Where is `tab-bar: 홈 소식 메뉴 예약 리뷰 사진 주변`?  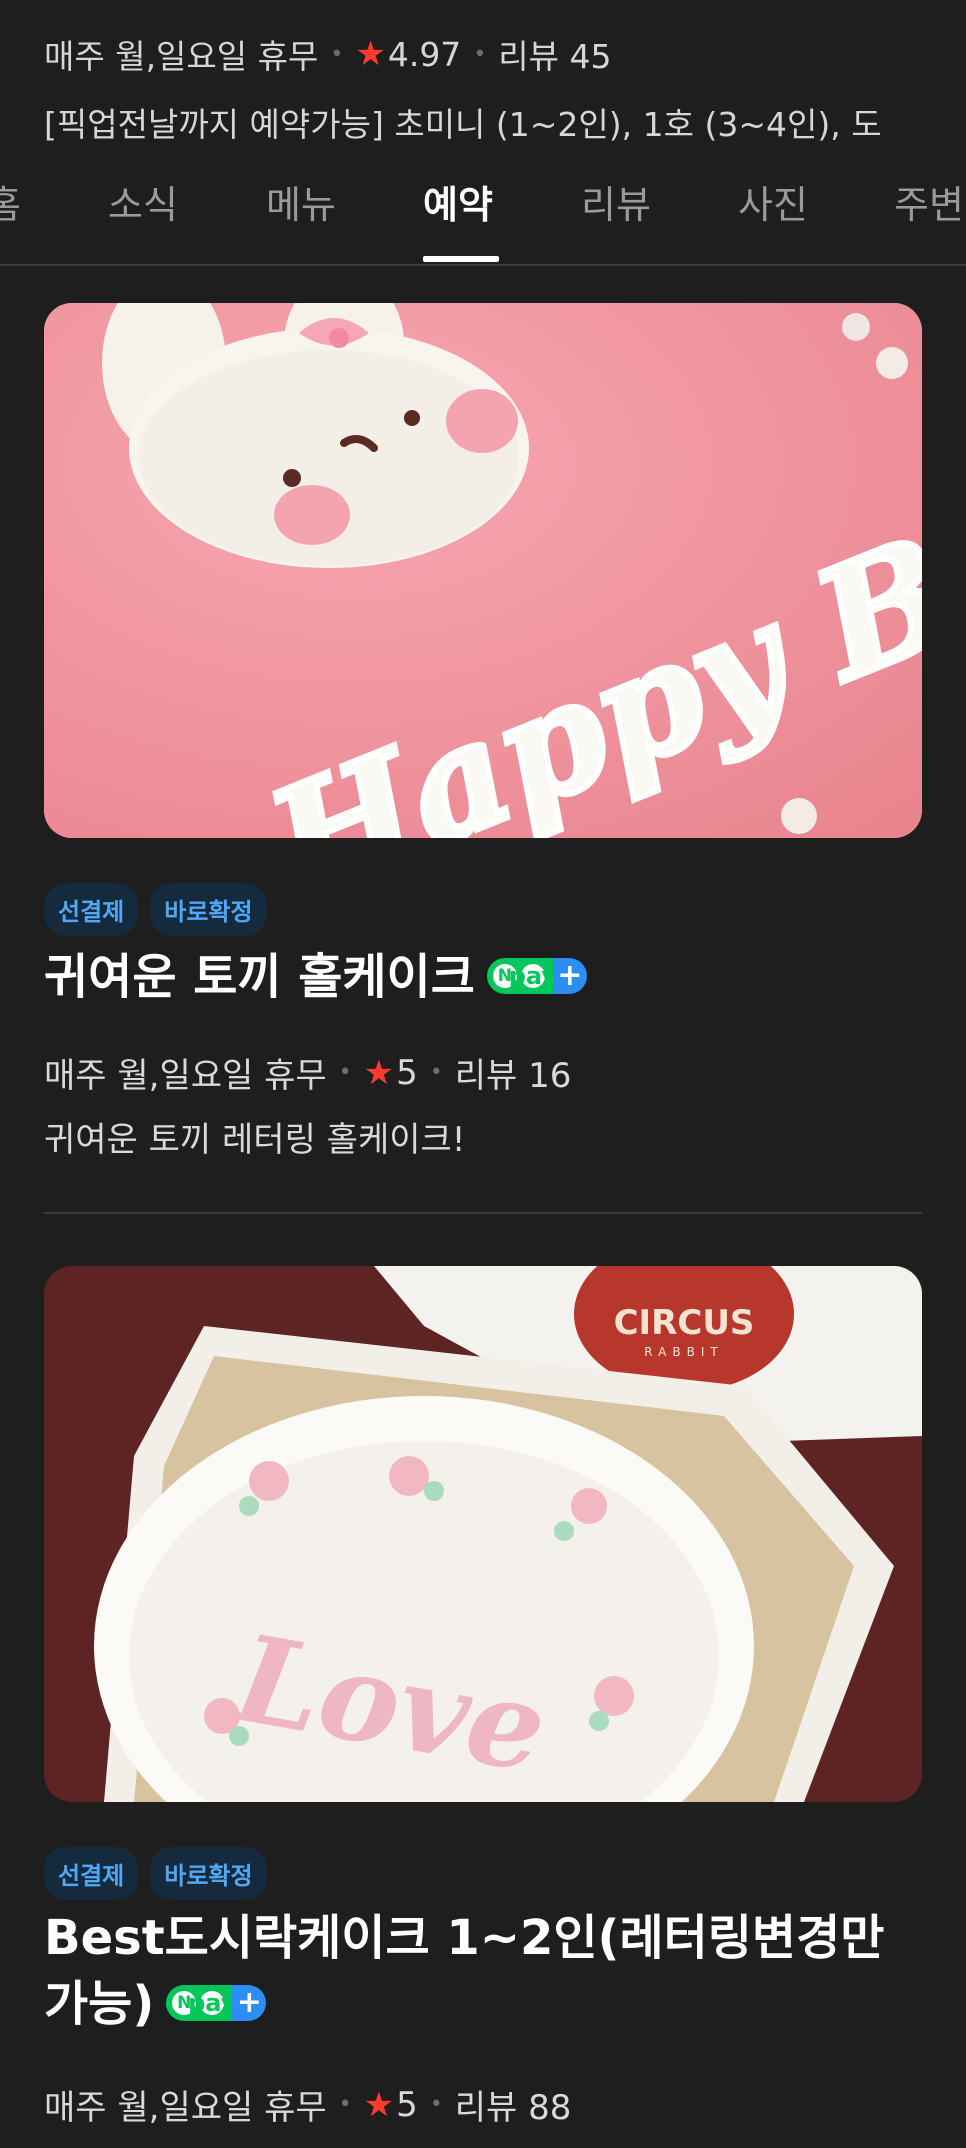
tab-bar: 홈 소식 메뉴 예약 리뷰 사진 주변 is located at coordinates (483, 213).